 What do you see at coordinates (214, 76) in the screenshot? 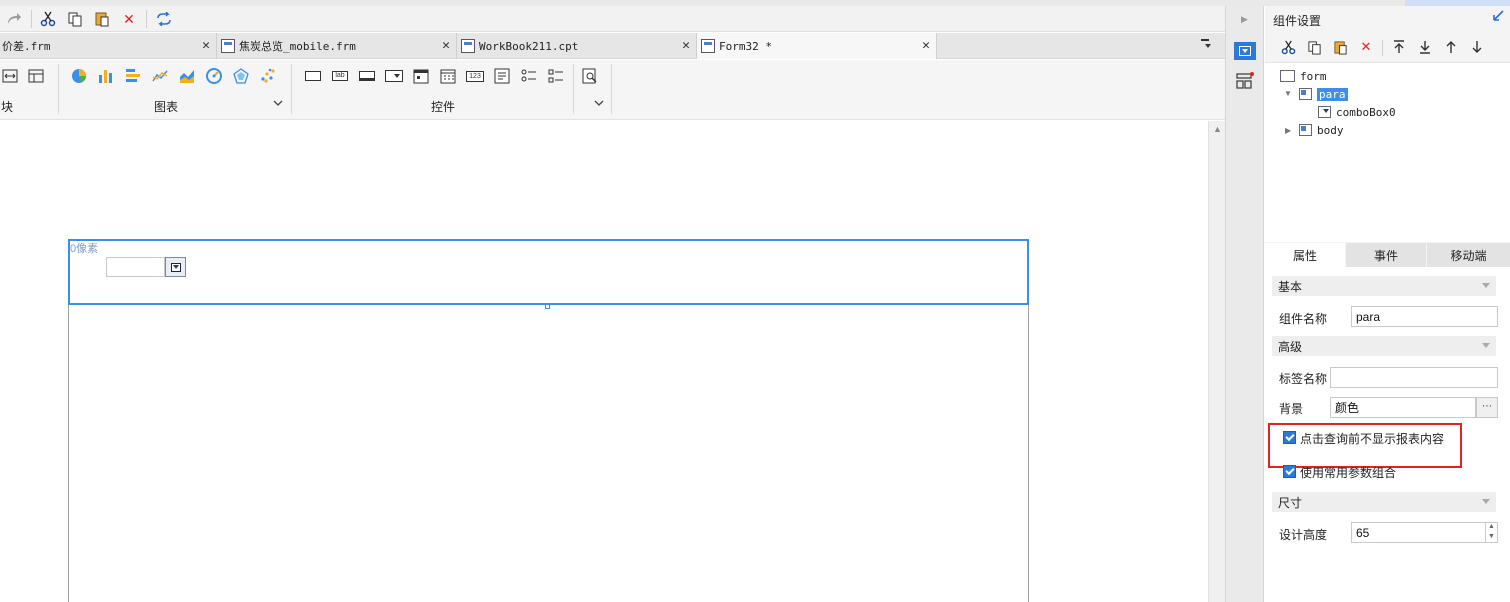
I see `gauge-chart-icon` at bounding box center [214, 76].